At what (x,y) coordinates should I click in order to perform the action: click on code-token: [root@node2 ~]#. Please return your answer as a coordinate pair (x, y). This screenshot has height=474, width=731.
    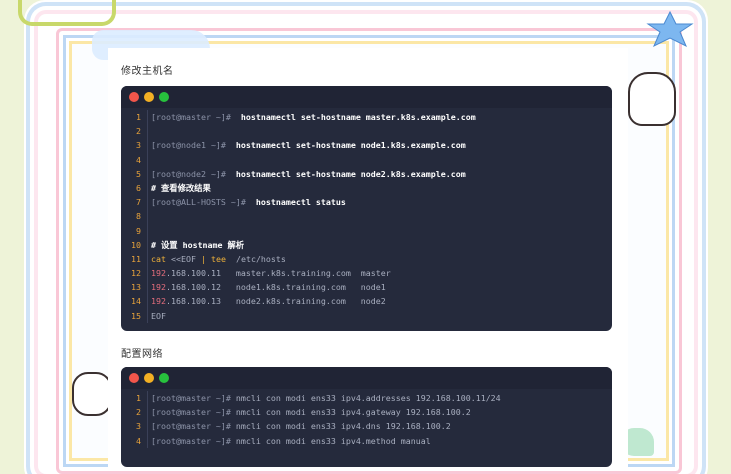
    Looking at the image, I should click on (188, 173).